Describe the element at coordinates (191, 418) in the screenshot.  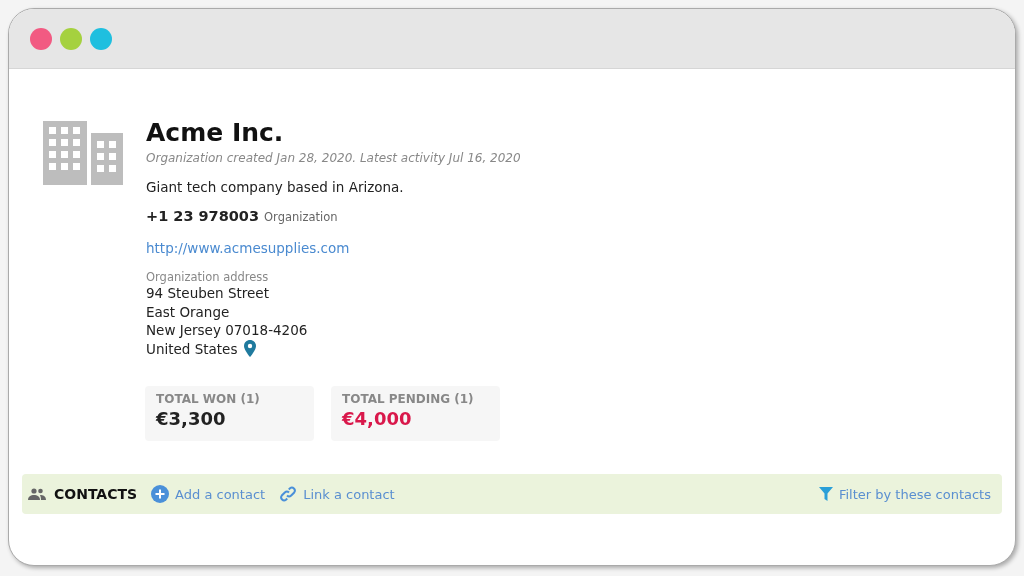
I see `total-amount: €3,300` at that location.